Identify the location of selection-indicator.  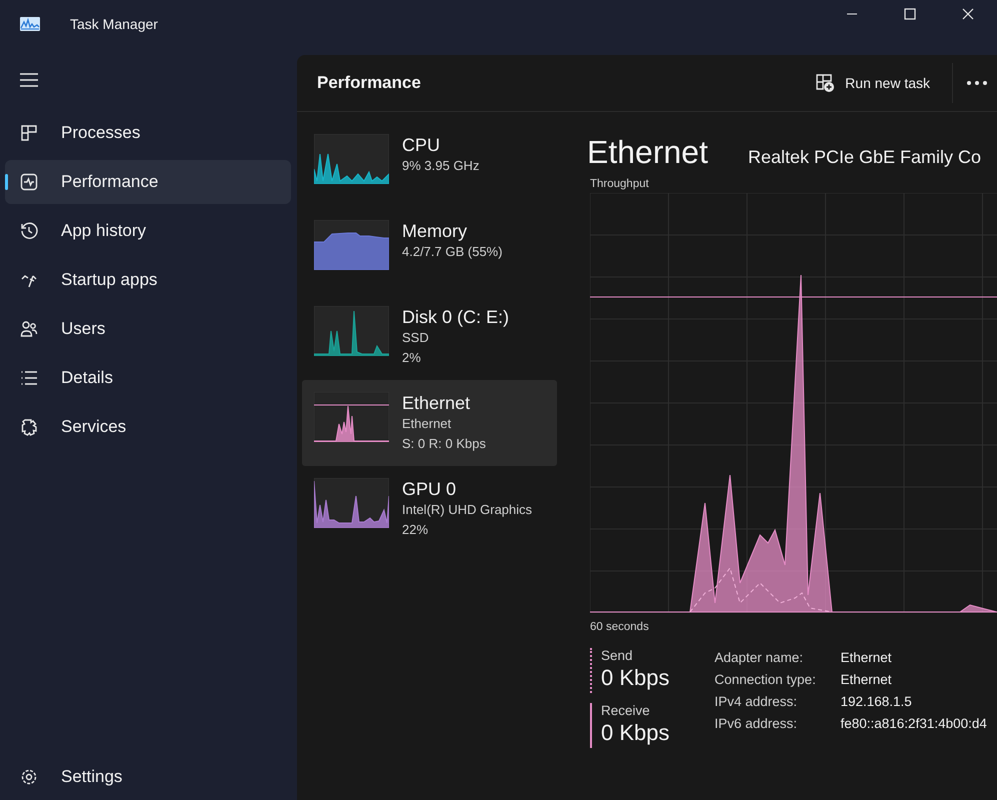
(6, 182).